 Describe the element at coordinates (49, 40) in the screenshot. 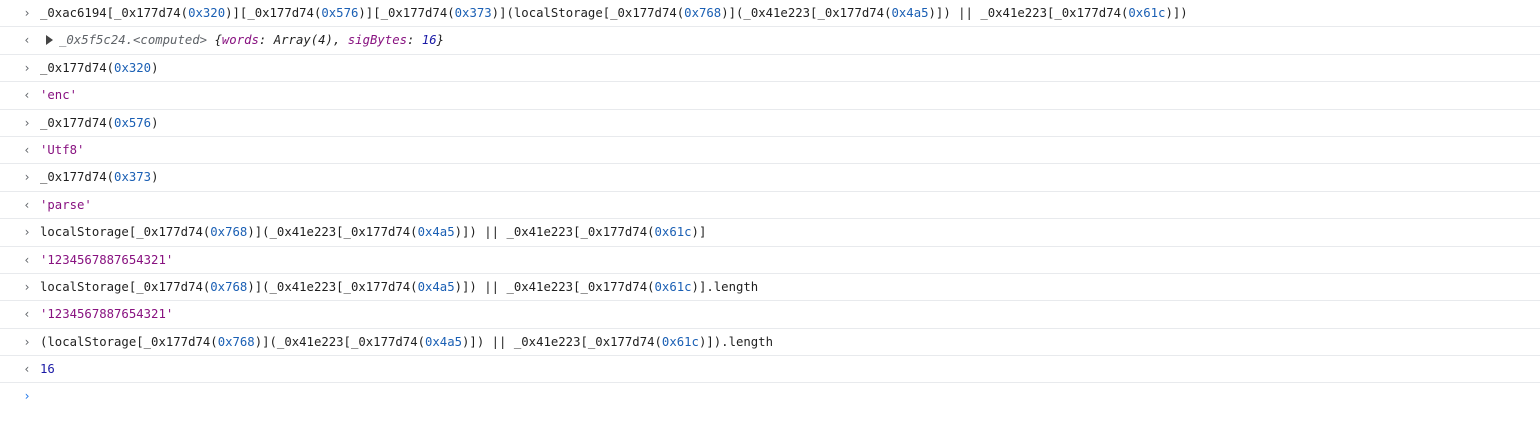

I see `expand-triangle-icon` at that location.